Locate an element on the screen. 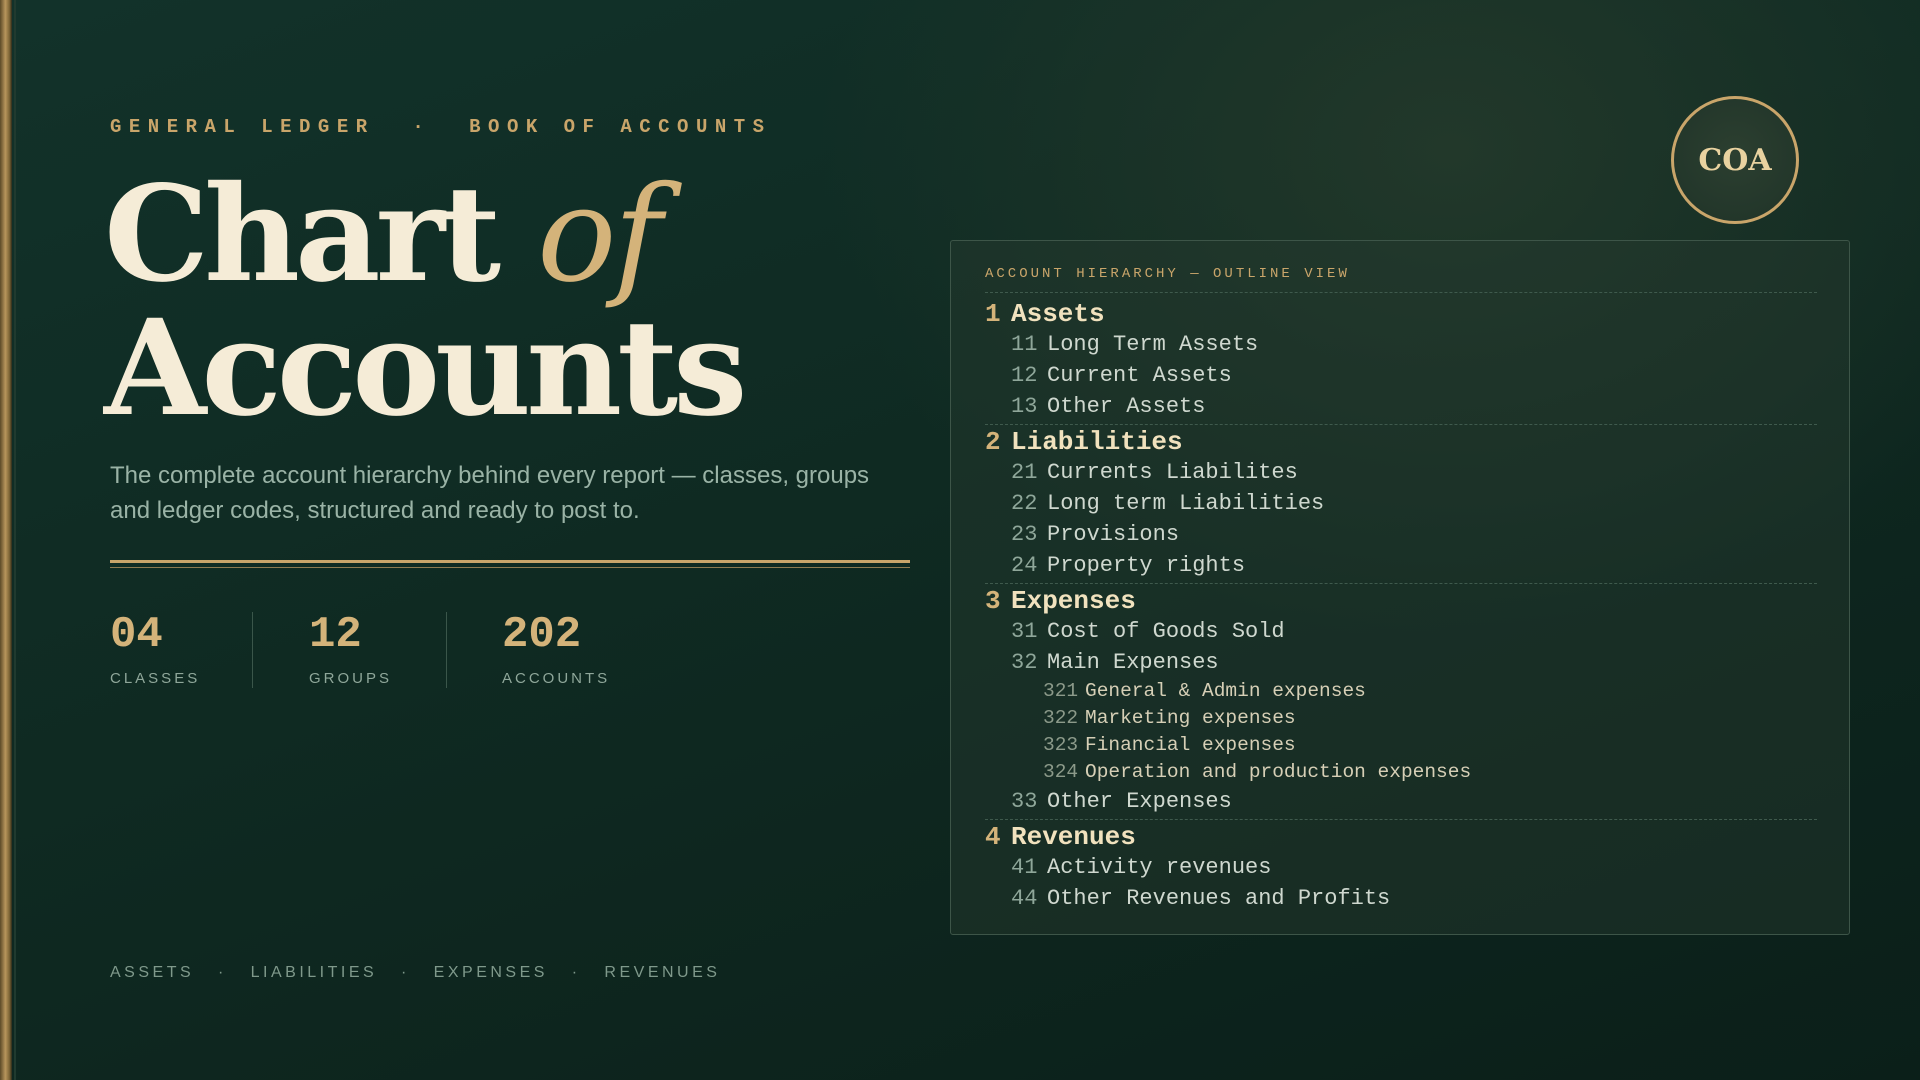 The image size is (1920, 1080). panel-heading-divider is located at coordinates (1401, 292).